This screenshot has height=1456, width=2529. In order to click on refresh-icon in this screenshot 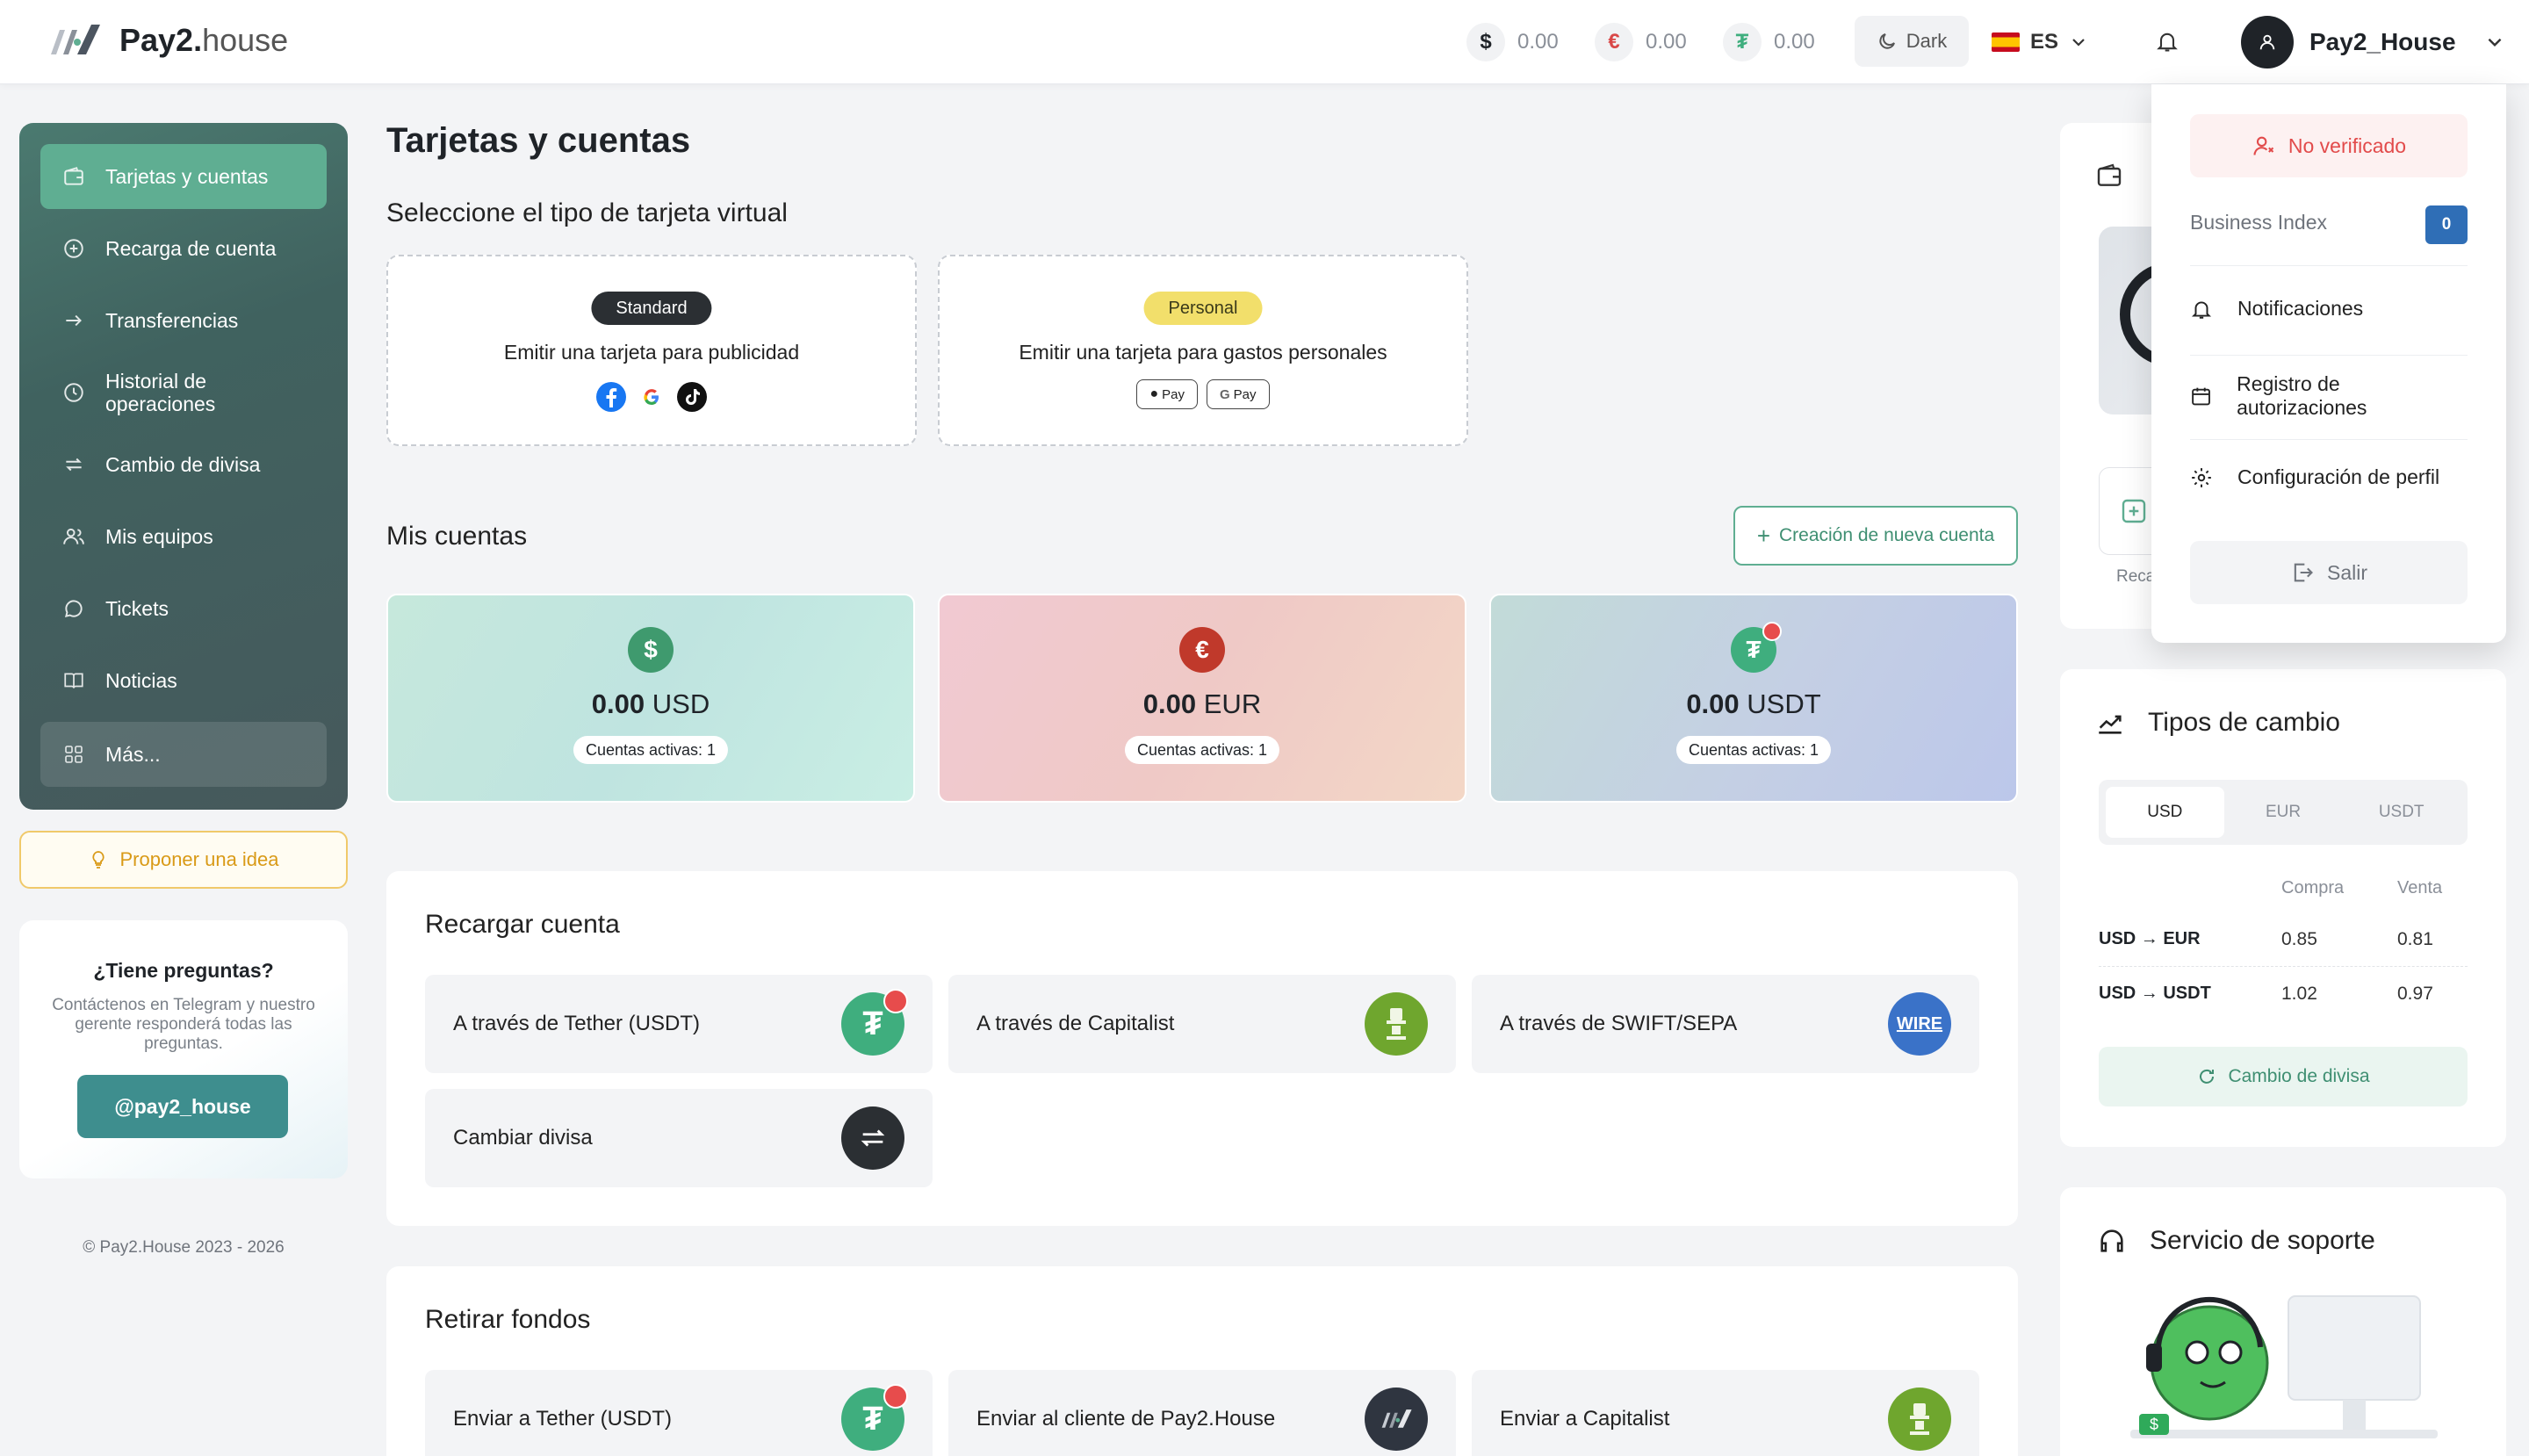, I will do `click(2207, 1076)`.